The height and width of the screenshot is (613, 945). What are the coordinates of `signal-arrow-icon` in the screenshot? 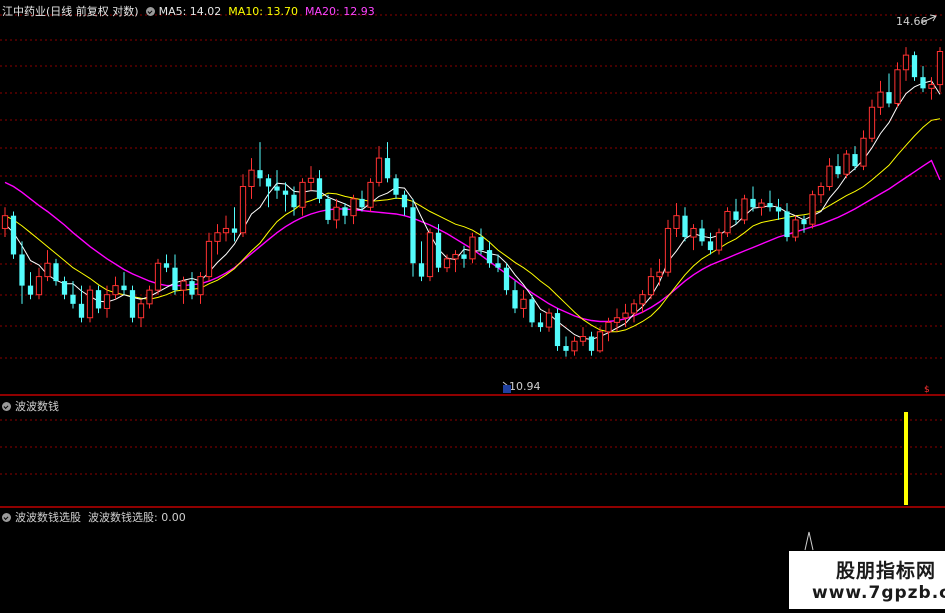 It's located at (809, 541).